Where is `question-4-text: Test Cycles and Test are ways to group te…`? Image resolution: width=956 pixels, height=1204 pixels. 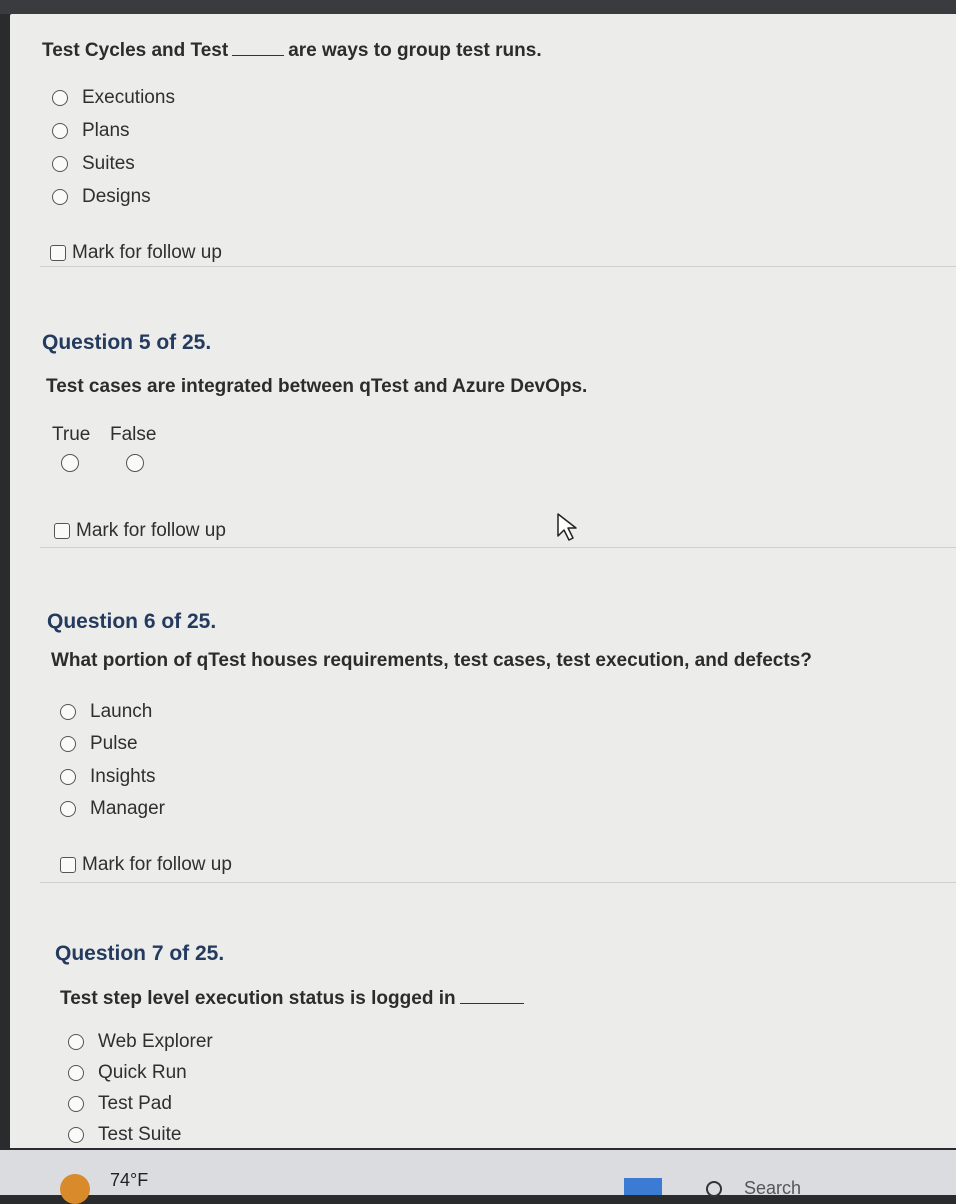
question-4-text: Test Cycles and Test are ways to group te… is located at coordinates (292, 51).